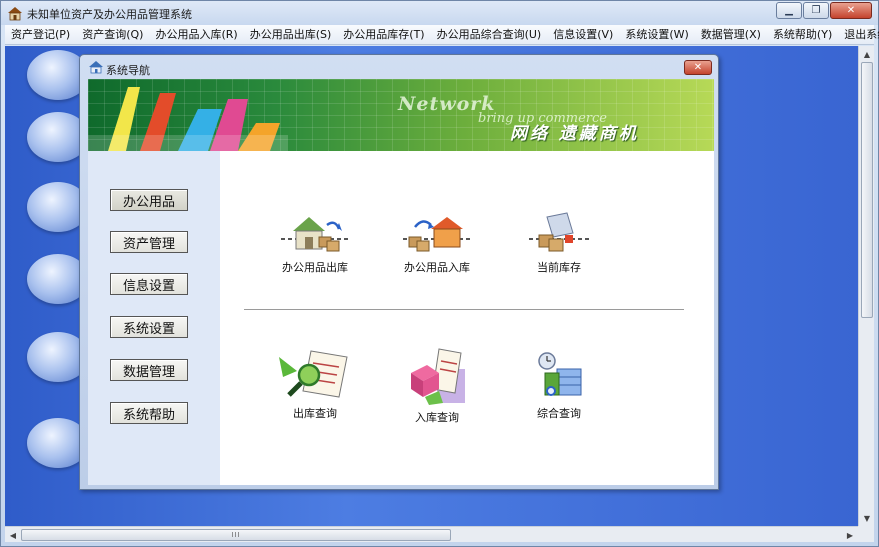  Describe the element at coordinates (96, 67) in the screenshot. I see `home-icon` at that location.